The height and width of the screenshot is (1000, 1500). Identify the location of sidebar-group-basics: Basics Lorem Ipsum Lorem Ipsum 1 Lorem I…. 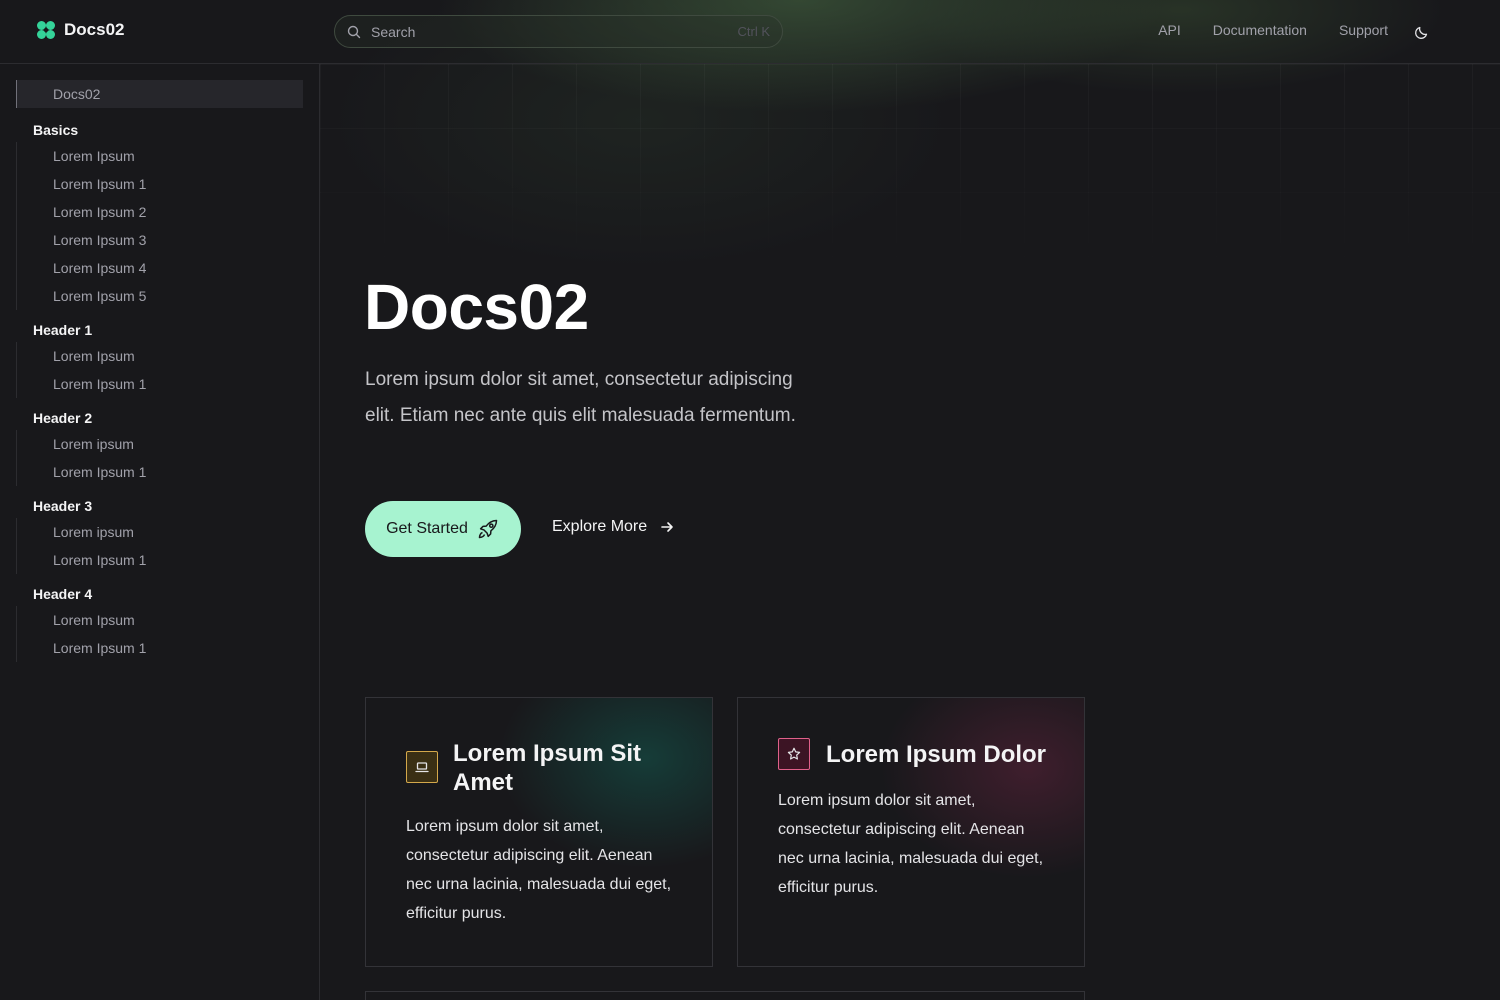
(161, 214).